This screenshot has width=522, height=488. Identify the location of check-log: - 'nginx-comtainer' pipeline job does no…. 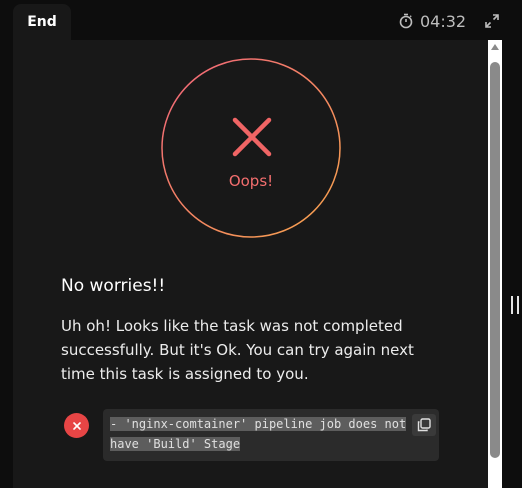
(271, 435).